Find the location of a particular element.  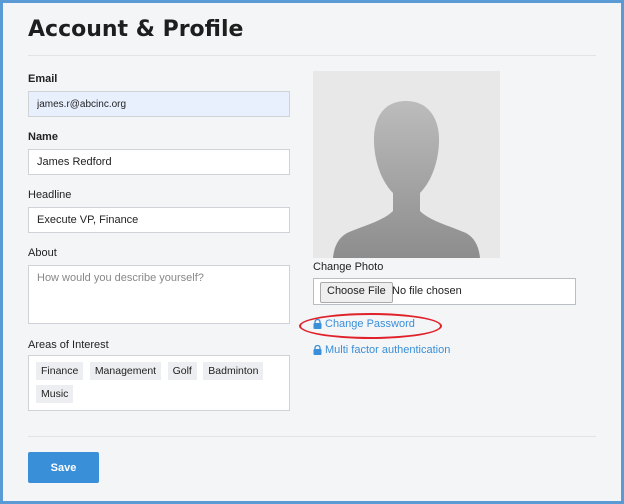

avatar-silhouette-icon is located at coordinates (406, 164).